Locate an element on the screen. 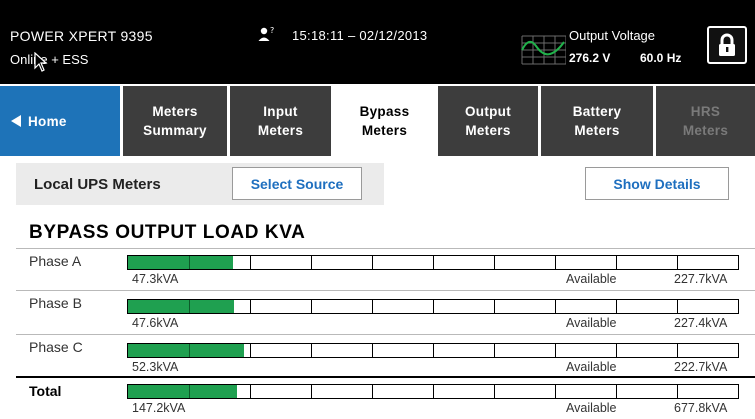  tab-output-meters: Output Meters is located at coordinates (488, 121).